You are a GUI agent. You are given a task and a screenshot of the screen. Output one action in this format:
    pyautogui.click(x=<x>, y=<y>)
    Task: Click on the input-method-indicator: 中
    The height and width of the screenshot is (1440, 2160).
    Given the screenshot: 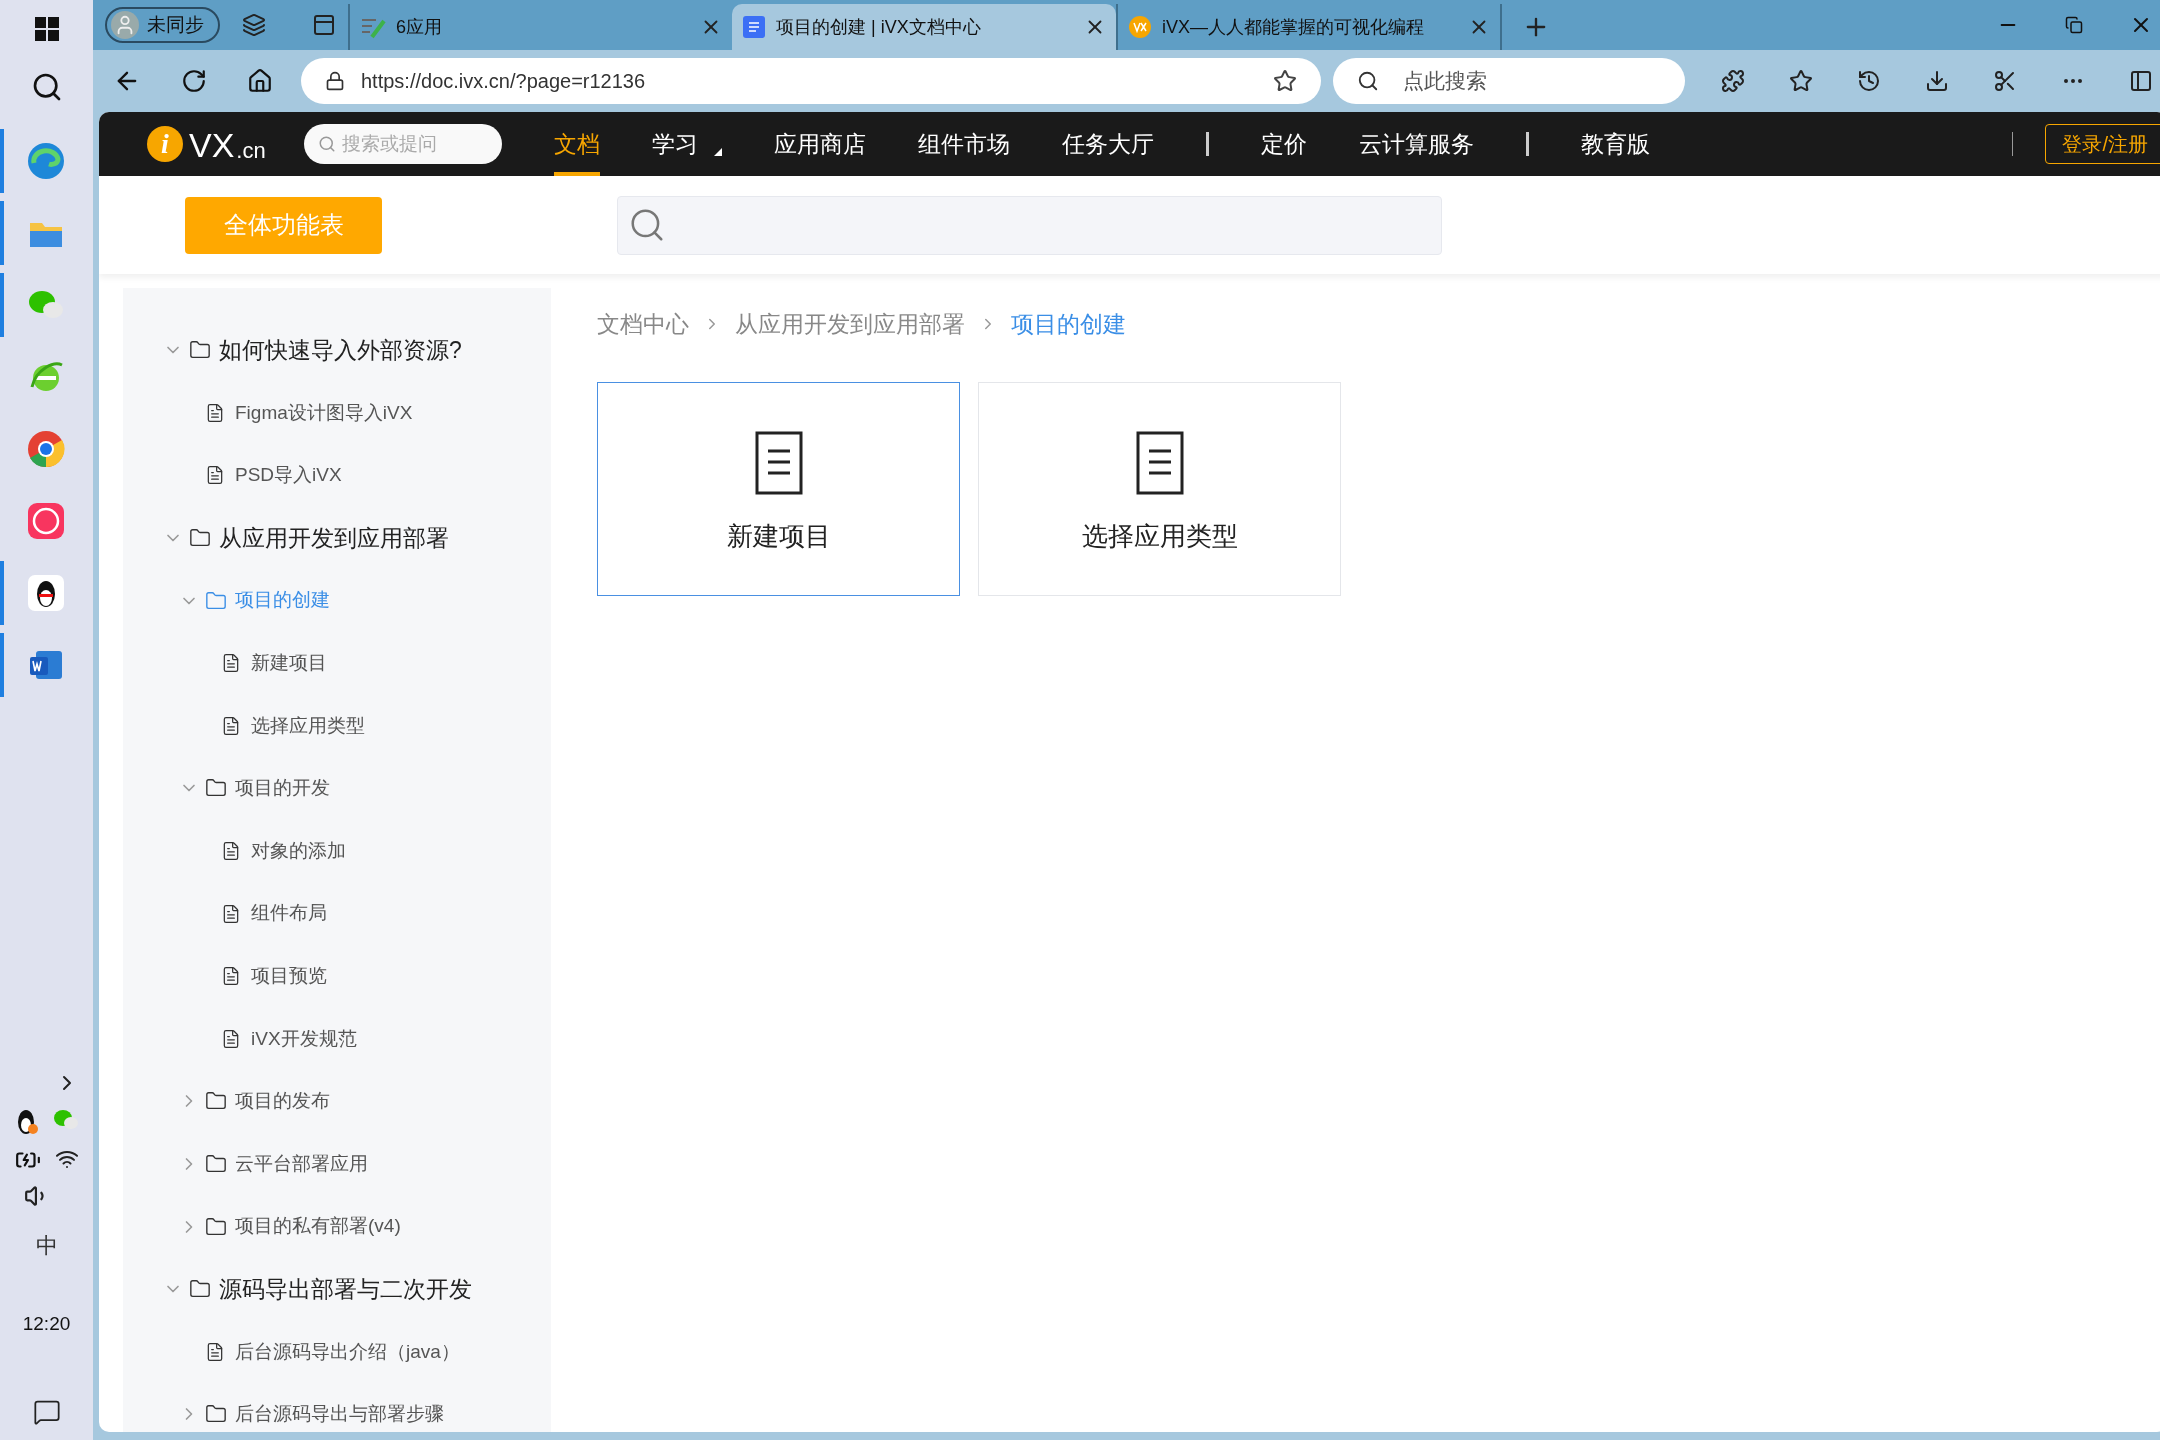 What is the action you would take?
    pyautogui.click(x=46, y=1245)
    